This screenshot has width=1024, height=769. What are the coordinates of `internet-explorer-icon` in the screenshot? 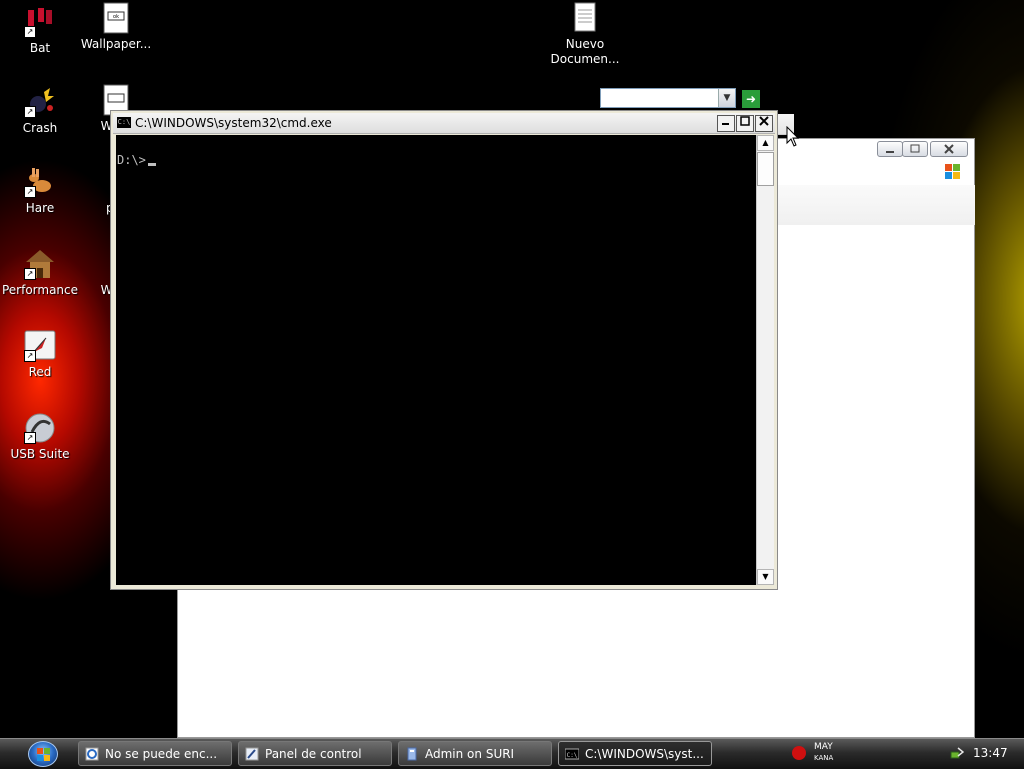 It's located at (92, 754).